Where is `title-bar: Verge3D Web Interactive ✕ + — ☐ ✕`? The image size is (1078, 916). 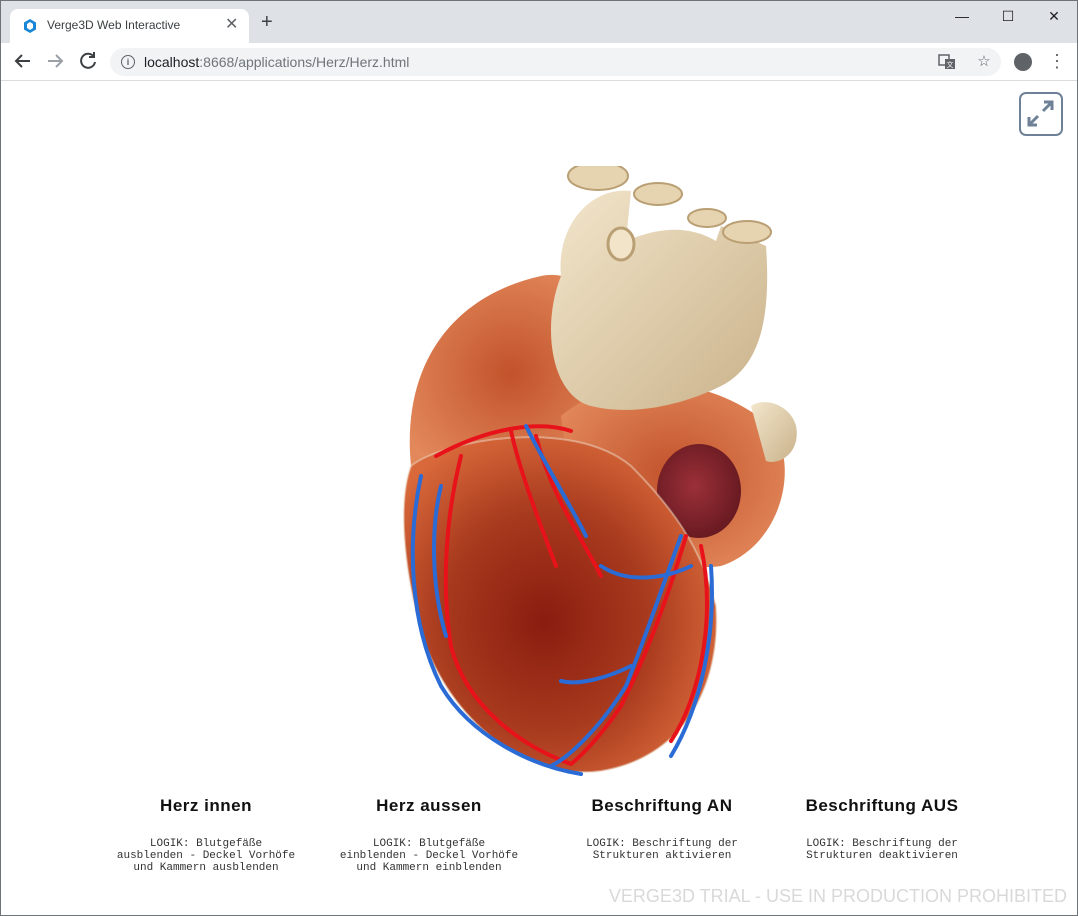 title-bar: Verge3D Web Interactive ✕ + — ☐ ✕ is located at coordinates (539, 22).